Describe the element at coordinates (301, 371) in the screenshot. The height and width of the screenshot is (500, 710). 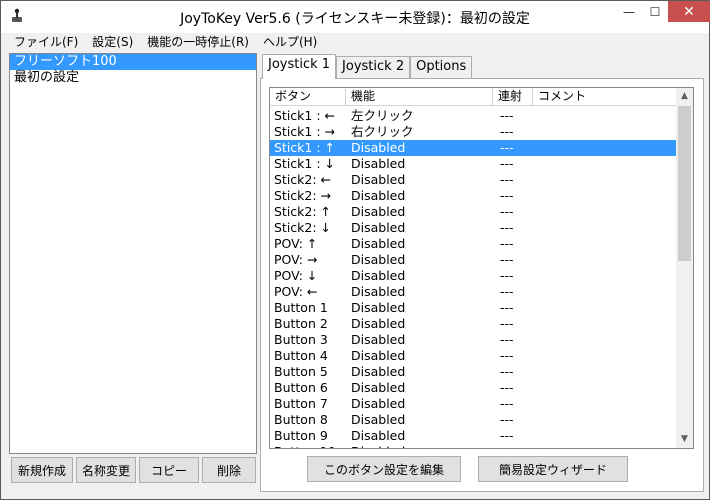
I see `button-cell: Button 5` at that location.